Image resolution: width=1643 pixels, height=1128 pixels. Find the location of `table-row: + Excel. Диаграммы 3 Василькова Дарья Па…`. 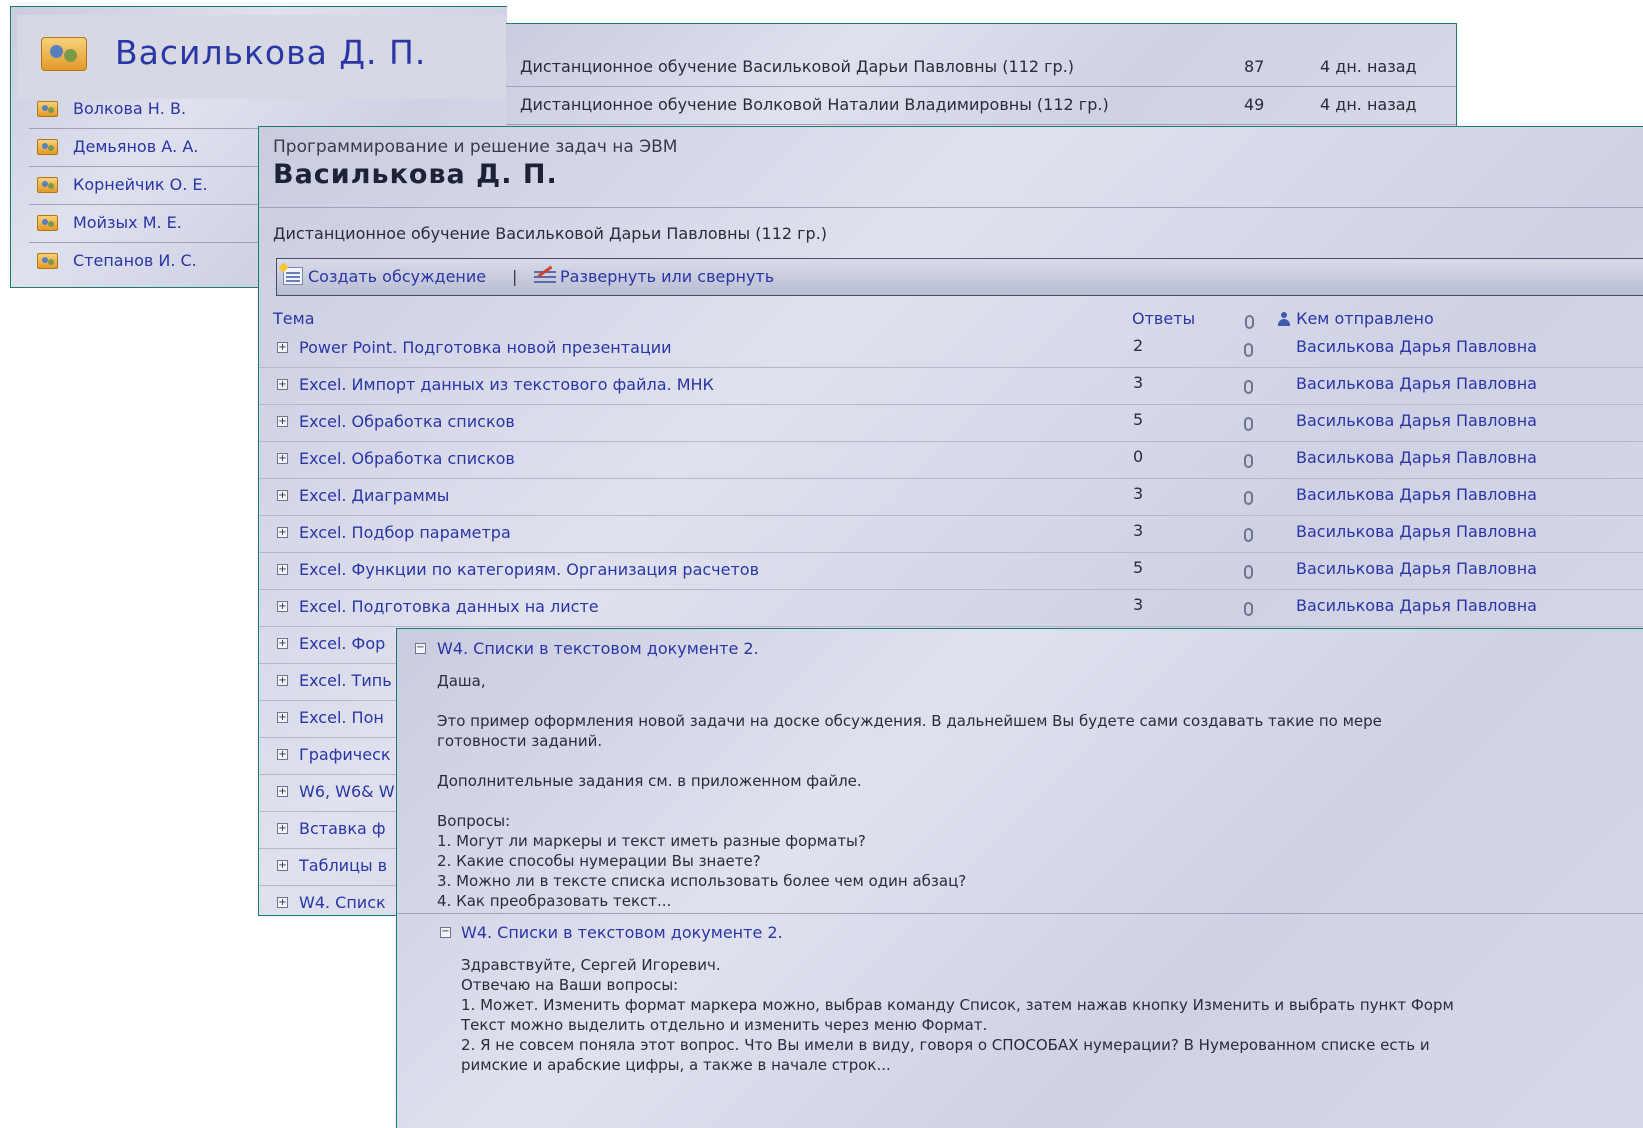

table-row: + Excel. Диаграммы 3 Василькова Дарья Па… is located at coordinates (951, 497).